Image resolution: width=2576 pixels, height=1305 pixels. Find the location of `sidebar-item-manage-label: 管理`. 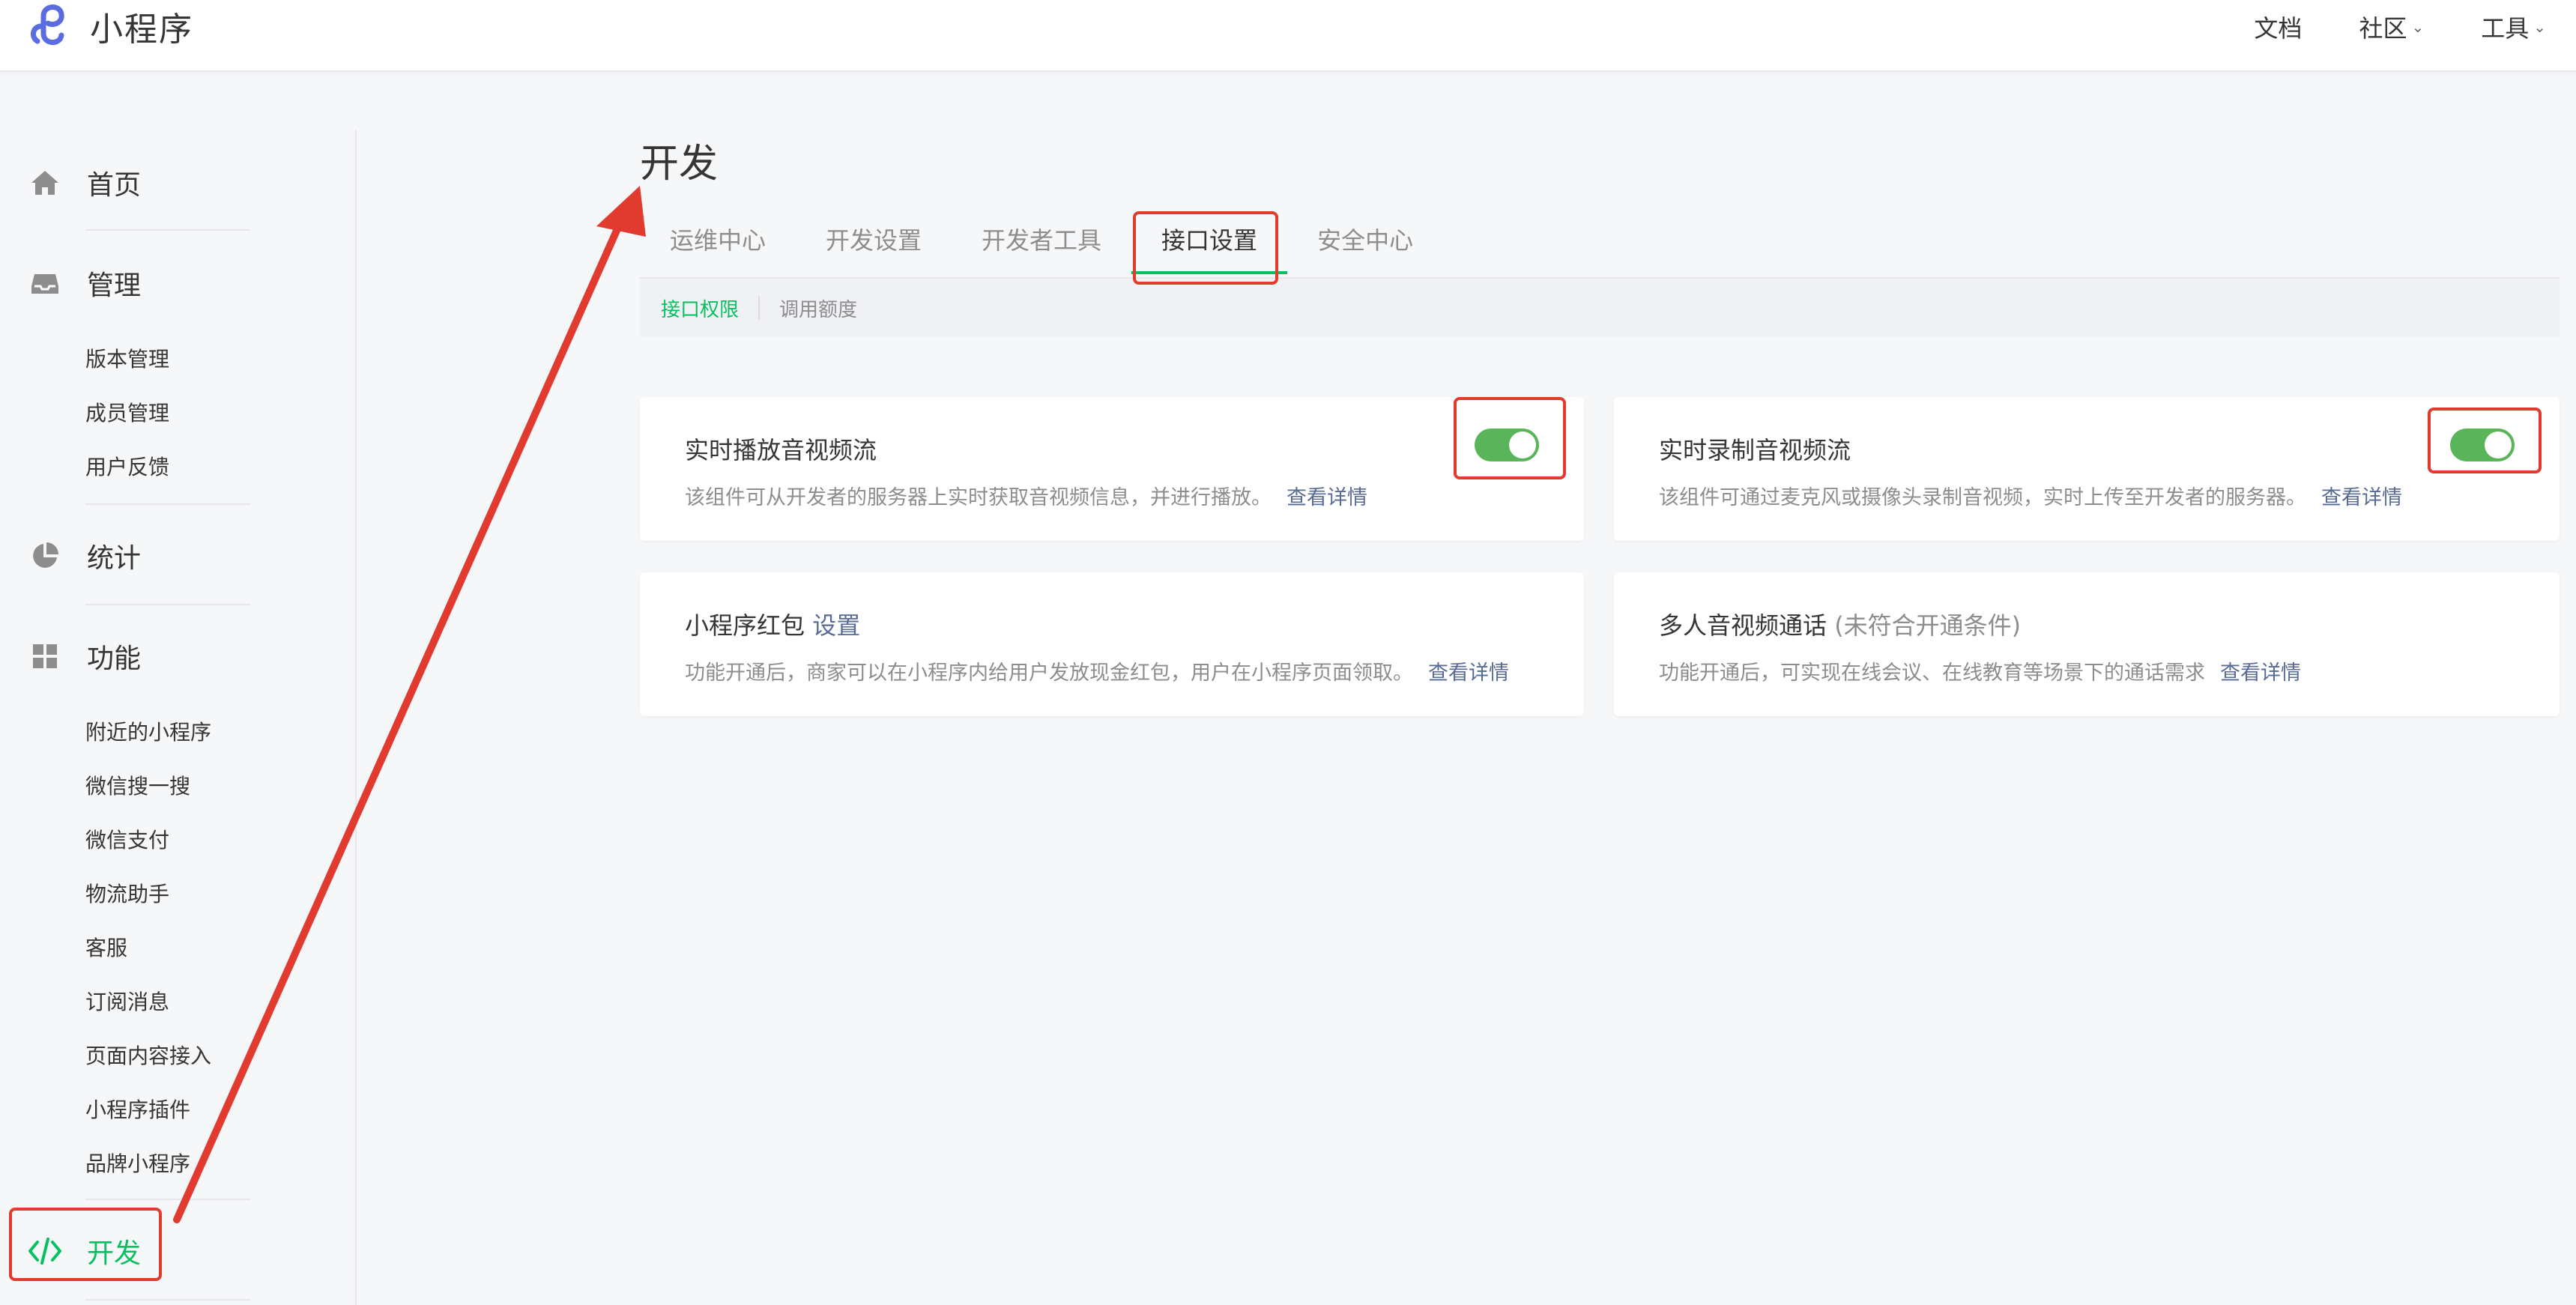

sidebar-item-manage-label: 管理 is located at coordinates (114, 286).